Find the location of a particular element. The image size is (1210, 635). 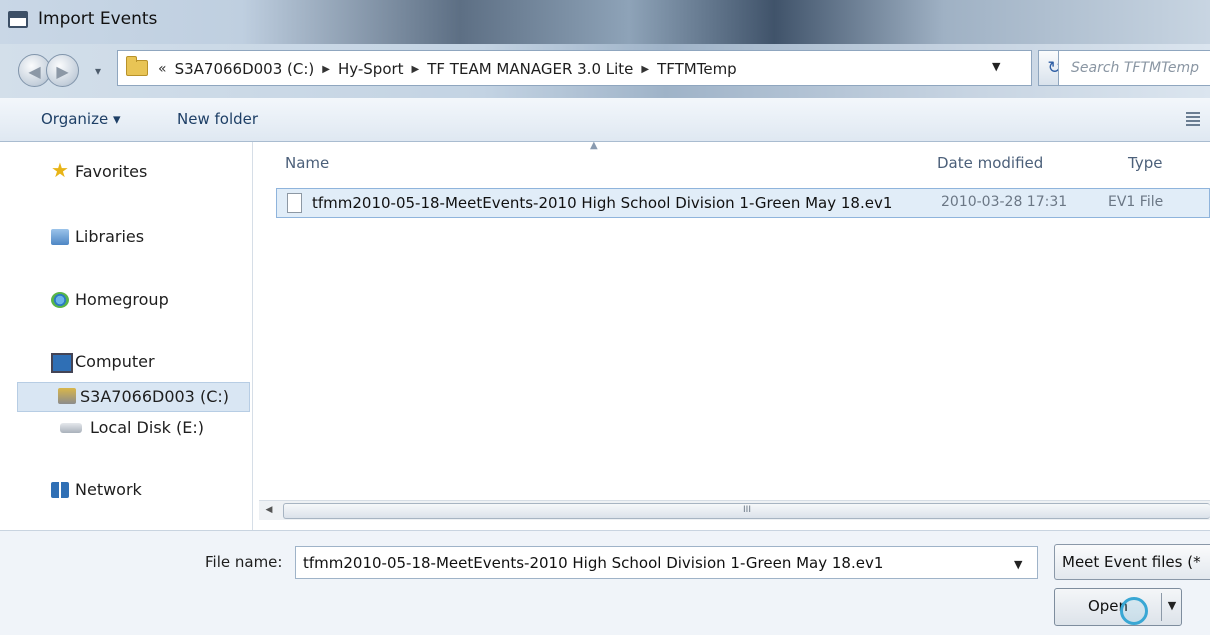

drive-icon is located at coordinates (67, 396).